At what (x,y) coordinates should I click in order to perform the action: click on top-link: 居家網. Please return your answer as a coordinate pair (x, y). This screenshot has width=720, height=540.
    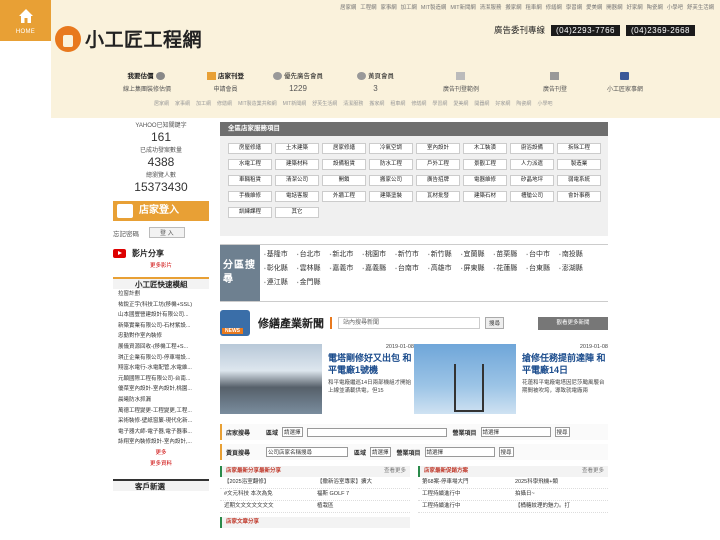
    Looking at the image, I should click on (348, 8).